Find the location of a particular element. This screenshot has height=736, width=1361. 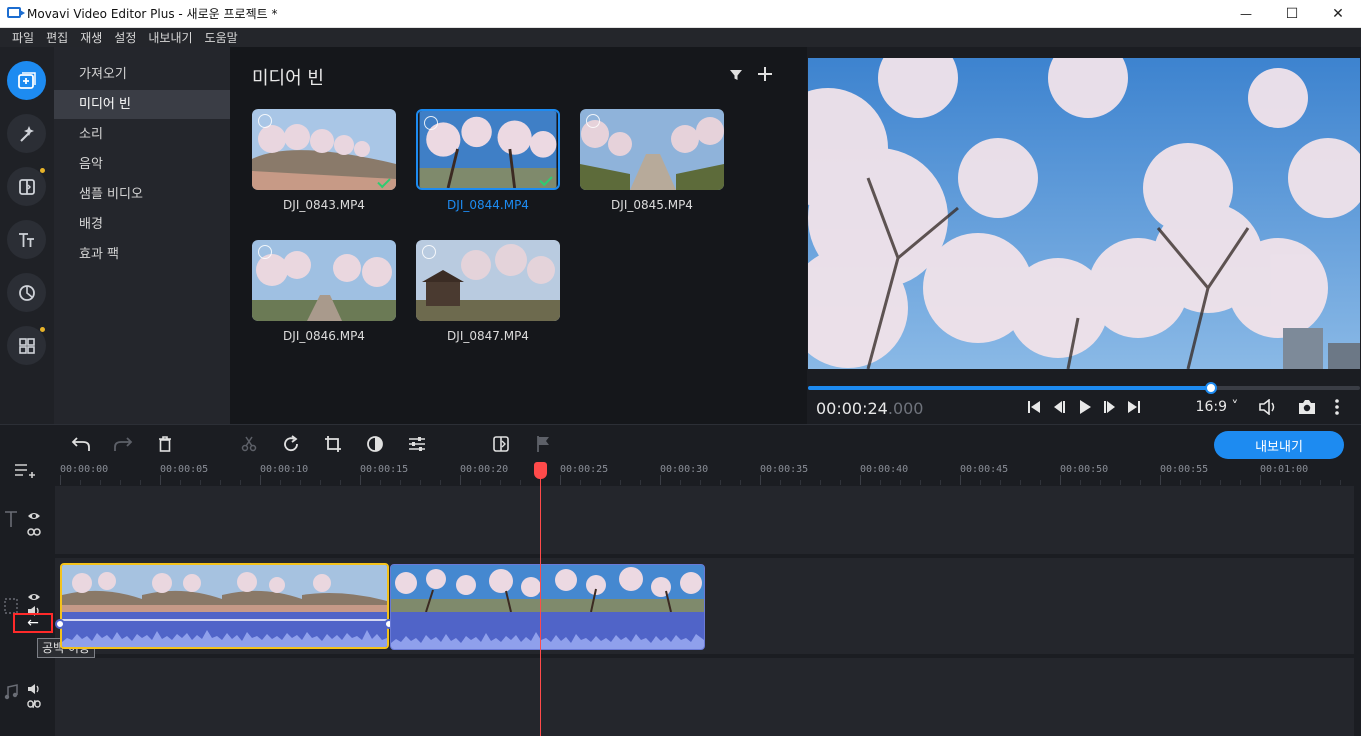

minimize-button: — is located at coordinates (1246, 14).